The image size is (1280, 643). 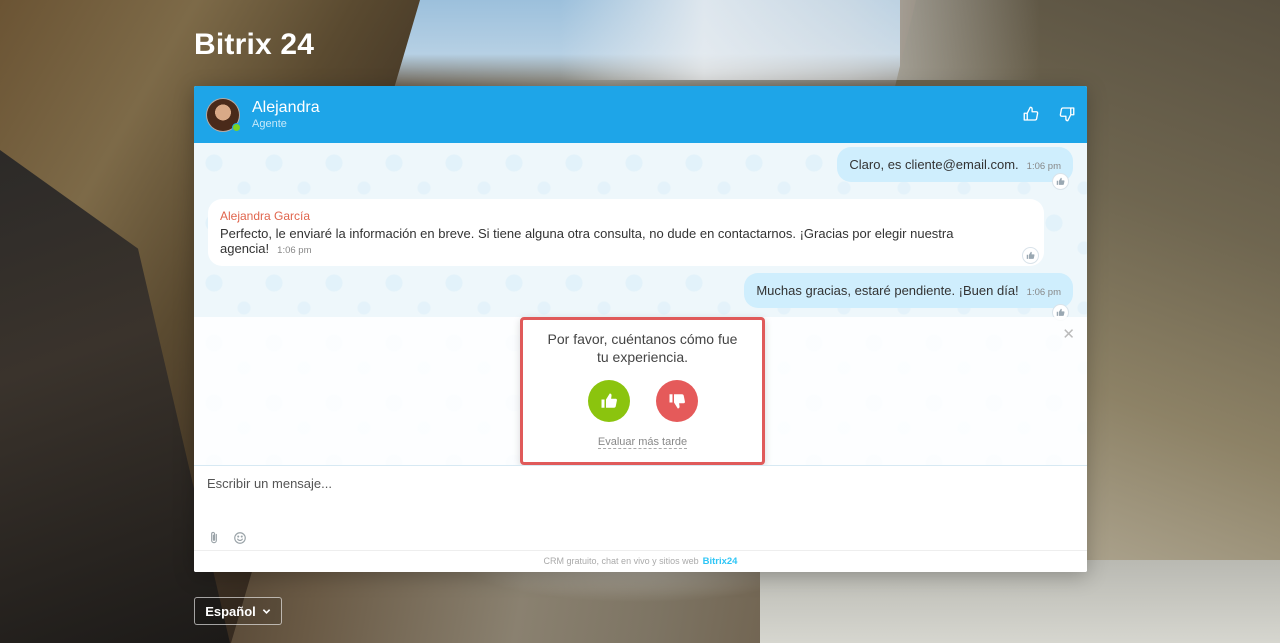 What do you see at coordinates (214, 538) in the screenshot?
I see `paperclip-icon` at bounding box center [214, 538].